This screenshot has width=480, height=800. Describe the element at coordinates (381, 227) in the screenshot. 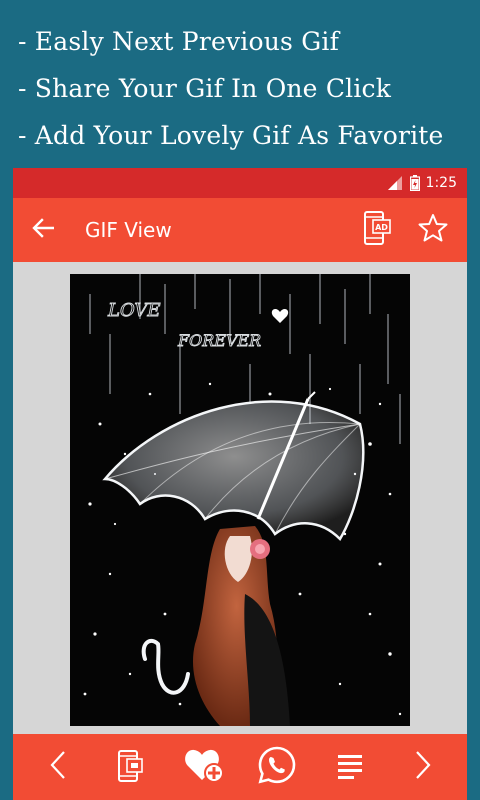

I see `svg-text: AD` at that location.